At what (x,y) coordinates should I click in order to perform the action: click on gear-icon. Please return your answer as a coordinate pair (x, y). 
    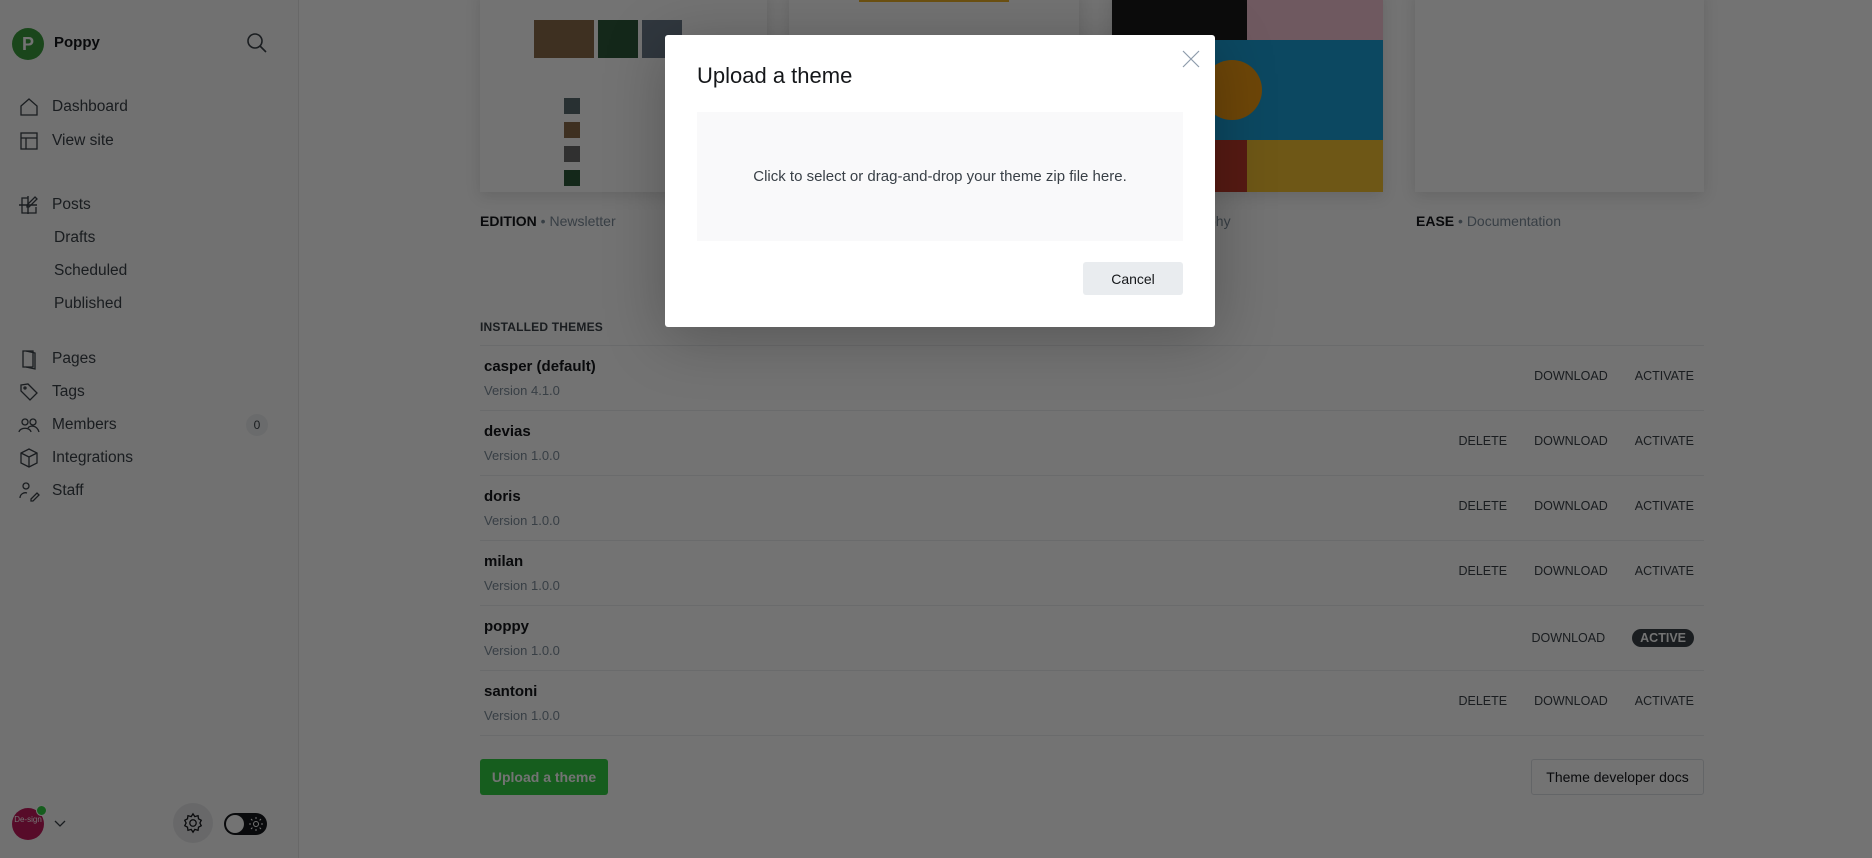
    Looking at the image, I should click on (193, 823).